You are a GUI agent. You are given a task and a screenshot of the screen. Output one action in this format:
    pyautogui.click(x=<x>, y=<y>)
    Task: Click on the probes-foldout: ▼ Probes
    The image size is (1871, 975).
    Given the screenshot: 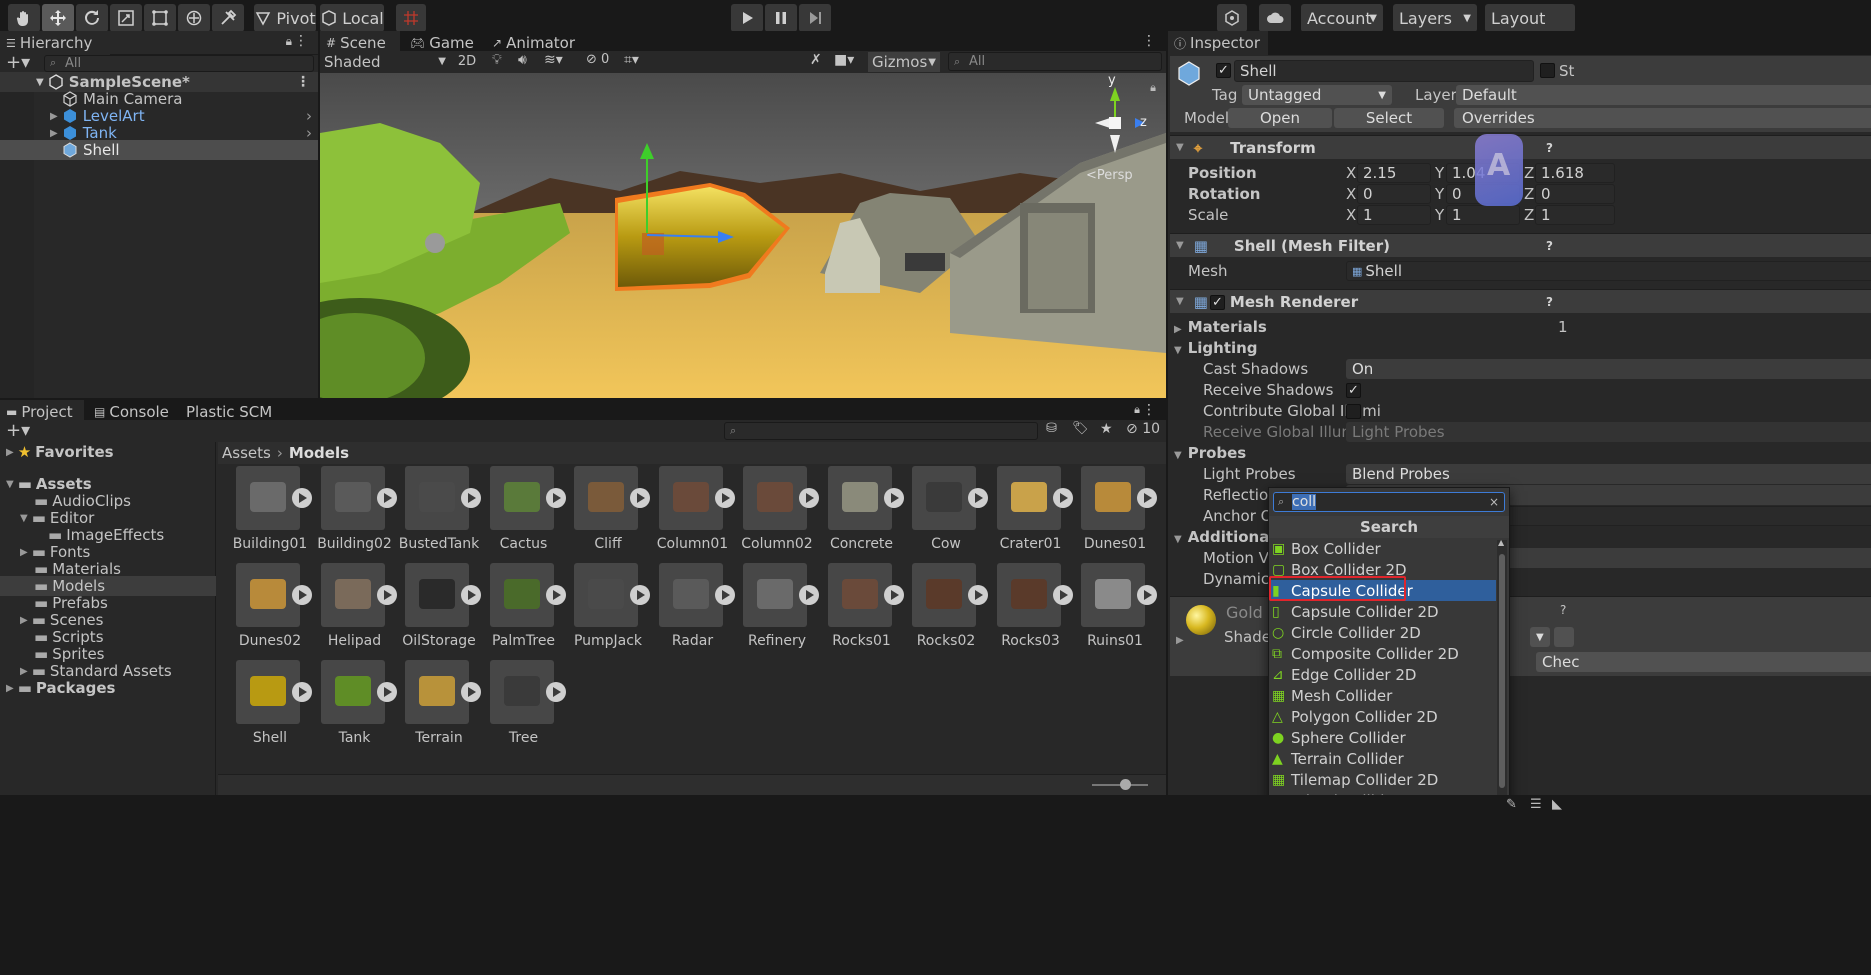 What is the action you would take?
    pyautogui.click(x=1210, y=453)
    